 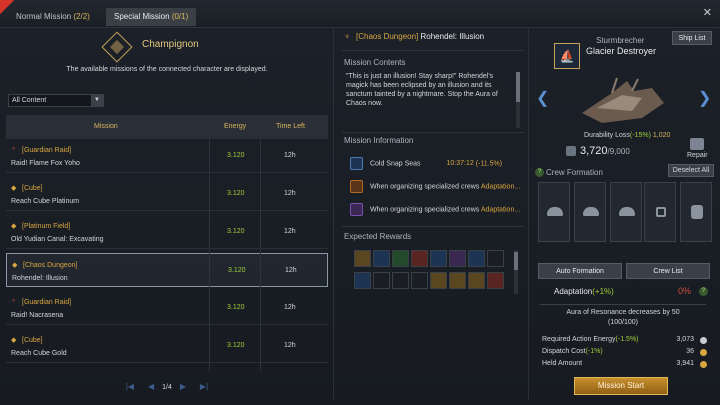 I want to click on energy-icon, so click(x=703, y=340).